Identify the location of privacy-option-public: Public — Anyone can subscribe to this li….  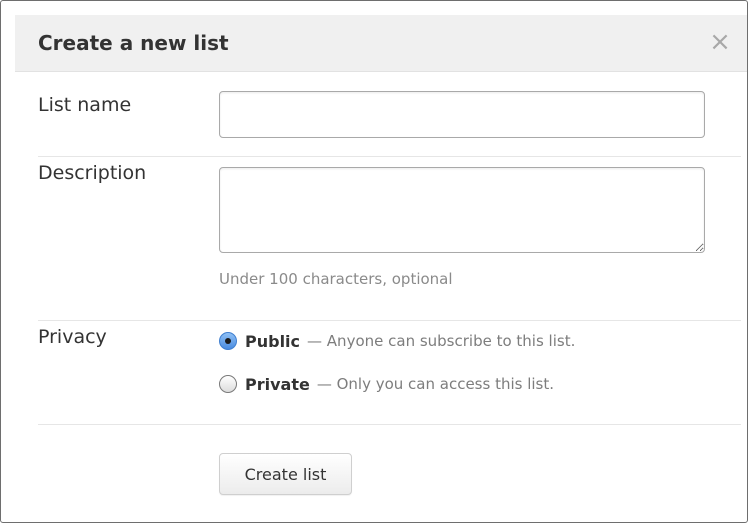
(397, 341).